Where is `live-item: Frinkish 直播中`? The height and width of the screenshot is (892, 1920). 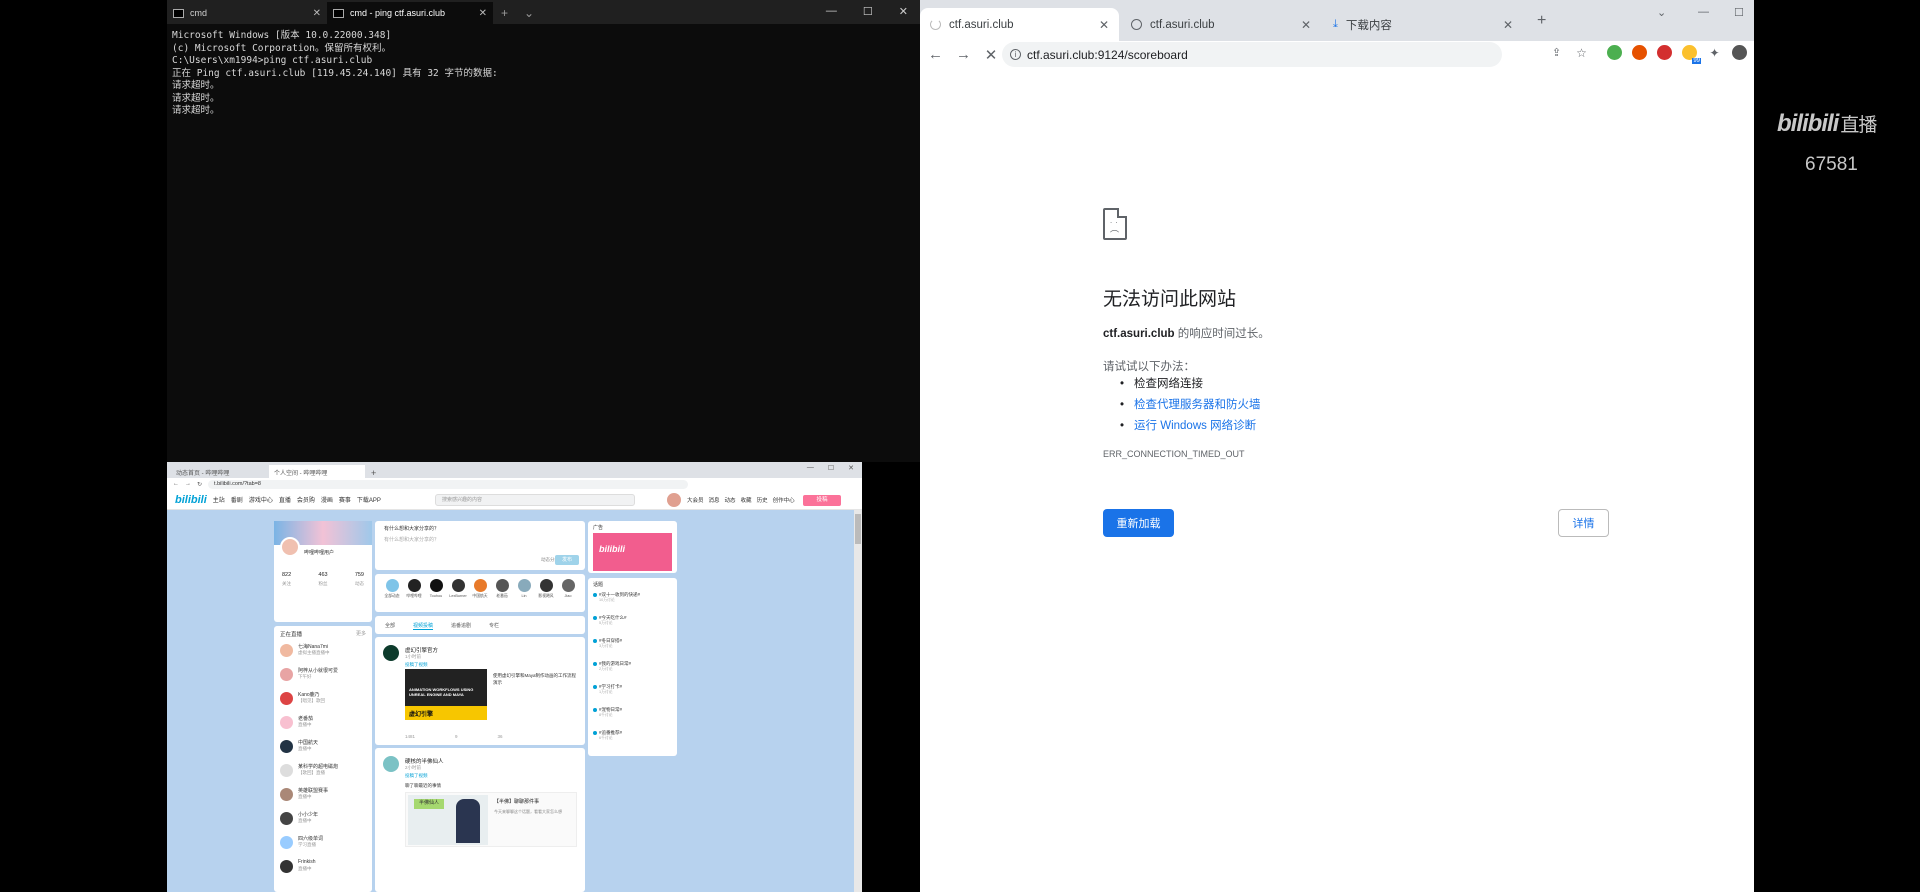 live-item: Frinkish 直播中 is located at coordinates (324, 868).